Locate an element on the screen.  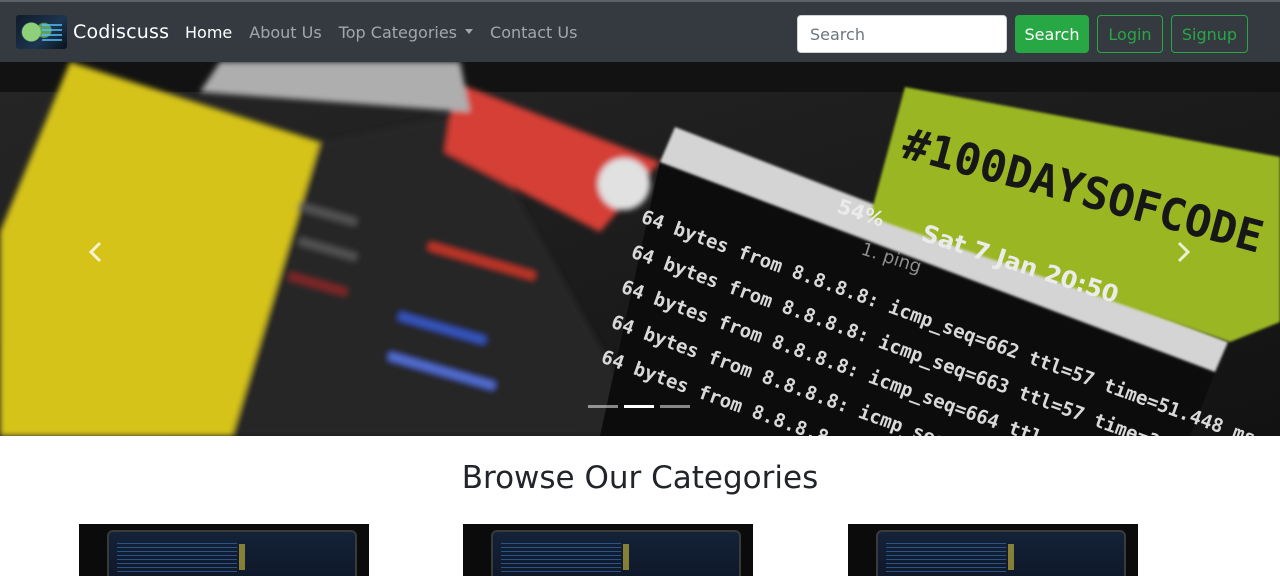
brand-logo is located at coordinates (41, 32).